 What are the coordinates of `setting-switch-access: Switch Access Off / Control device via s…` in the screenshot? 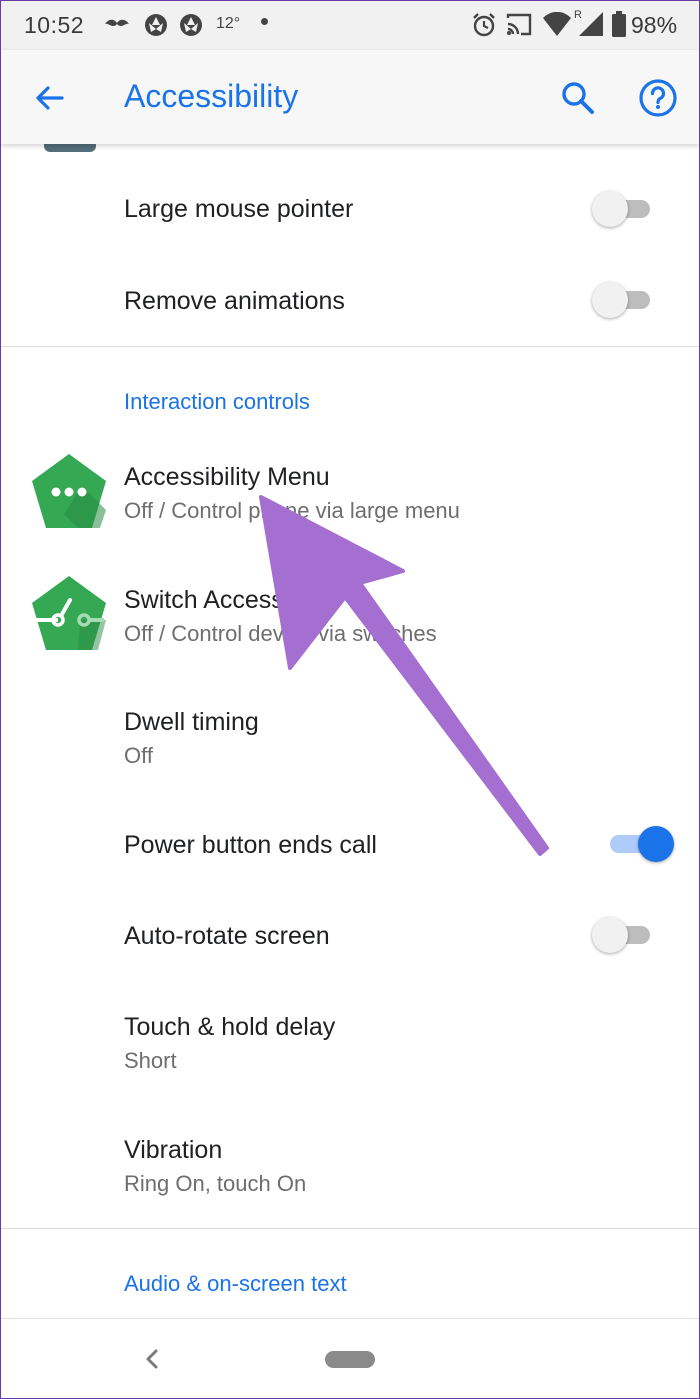 It's located at (350, 623).